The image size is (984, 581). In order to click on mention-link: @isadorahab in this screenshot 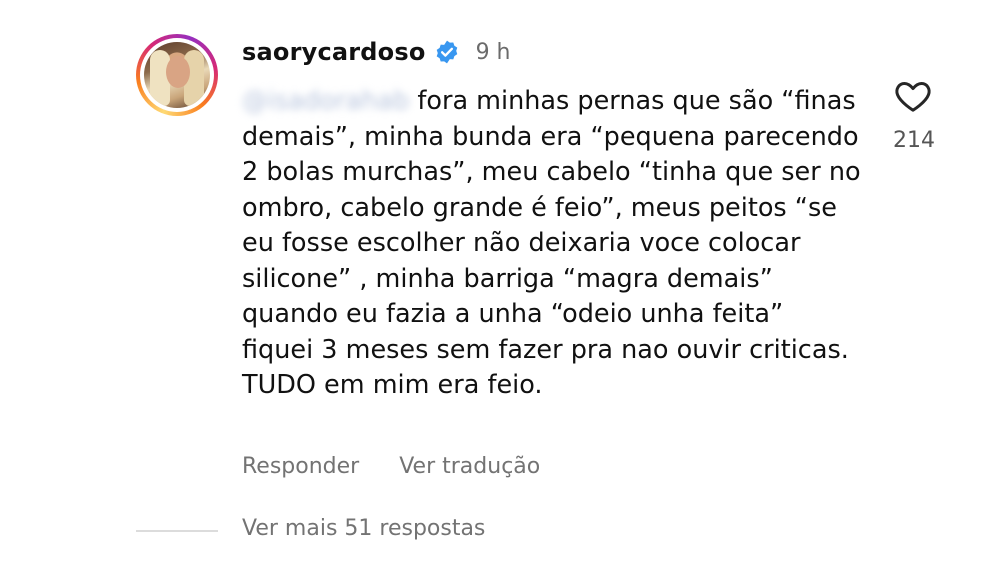, I will do `click(325, 102)`.